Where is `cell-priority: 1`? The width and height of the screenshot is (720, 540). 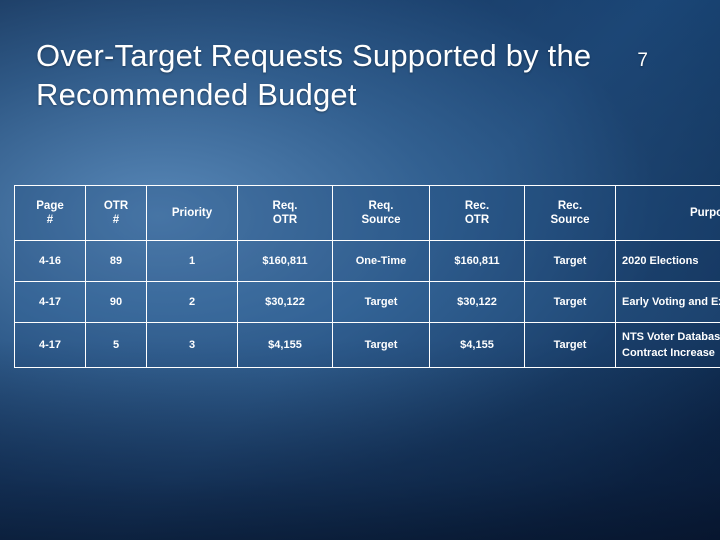 cell-priority: 1 is located at coordinates (192, 261).